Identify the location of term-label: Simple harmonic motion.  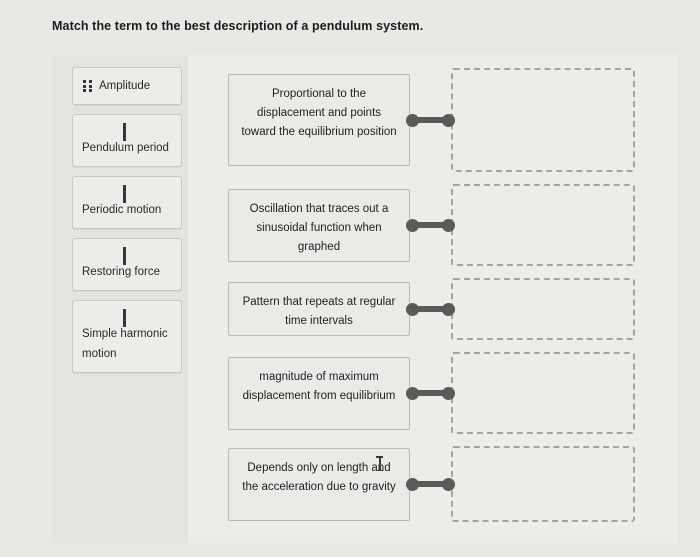
(125, 344).